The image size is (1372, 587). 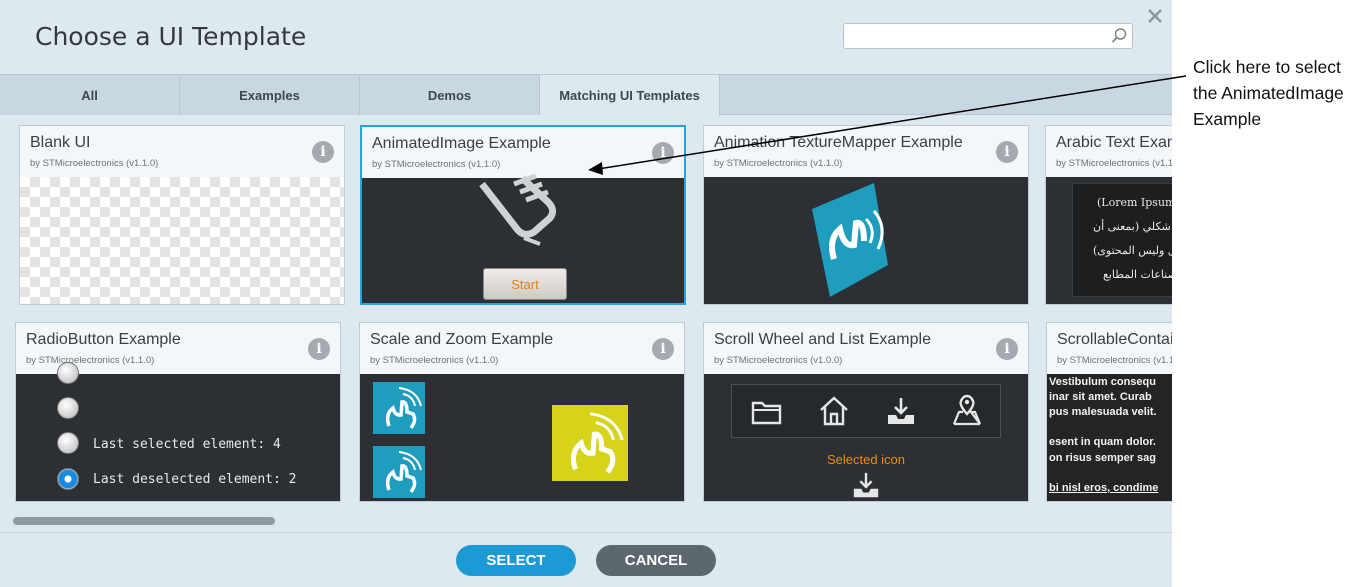 I want to click on tab-bar: All Examples Demos Matching UI Templates, so click(x=586, y=95).